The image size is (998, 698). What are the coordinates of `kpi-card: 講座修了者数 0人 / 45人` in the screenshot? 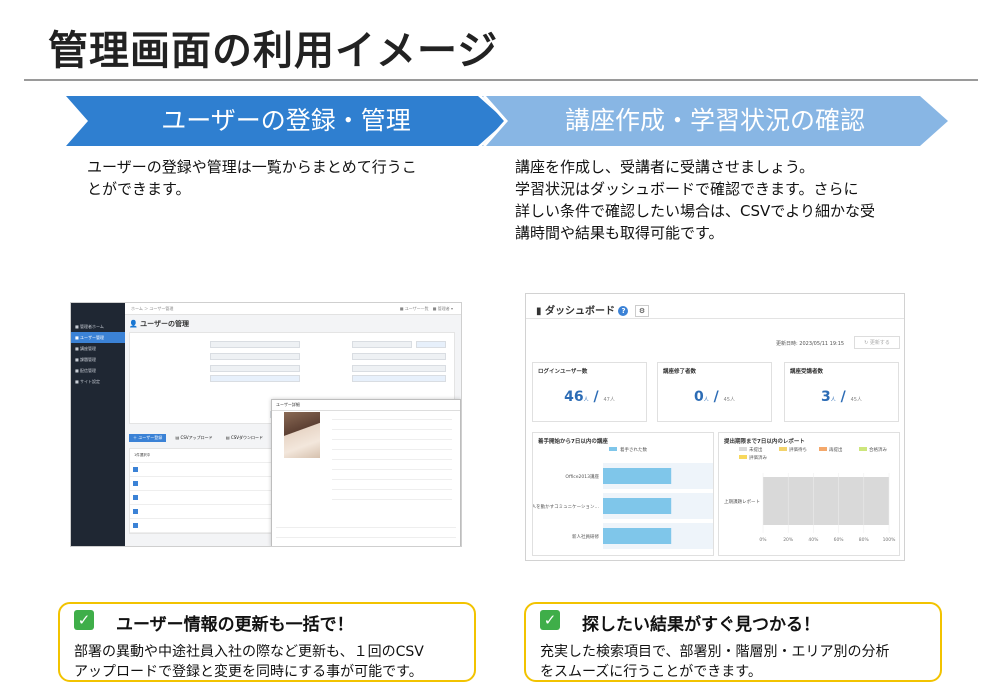 It's located at (714, 392).